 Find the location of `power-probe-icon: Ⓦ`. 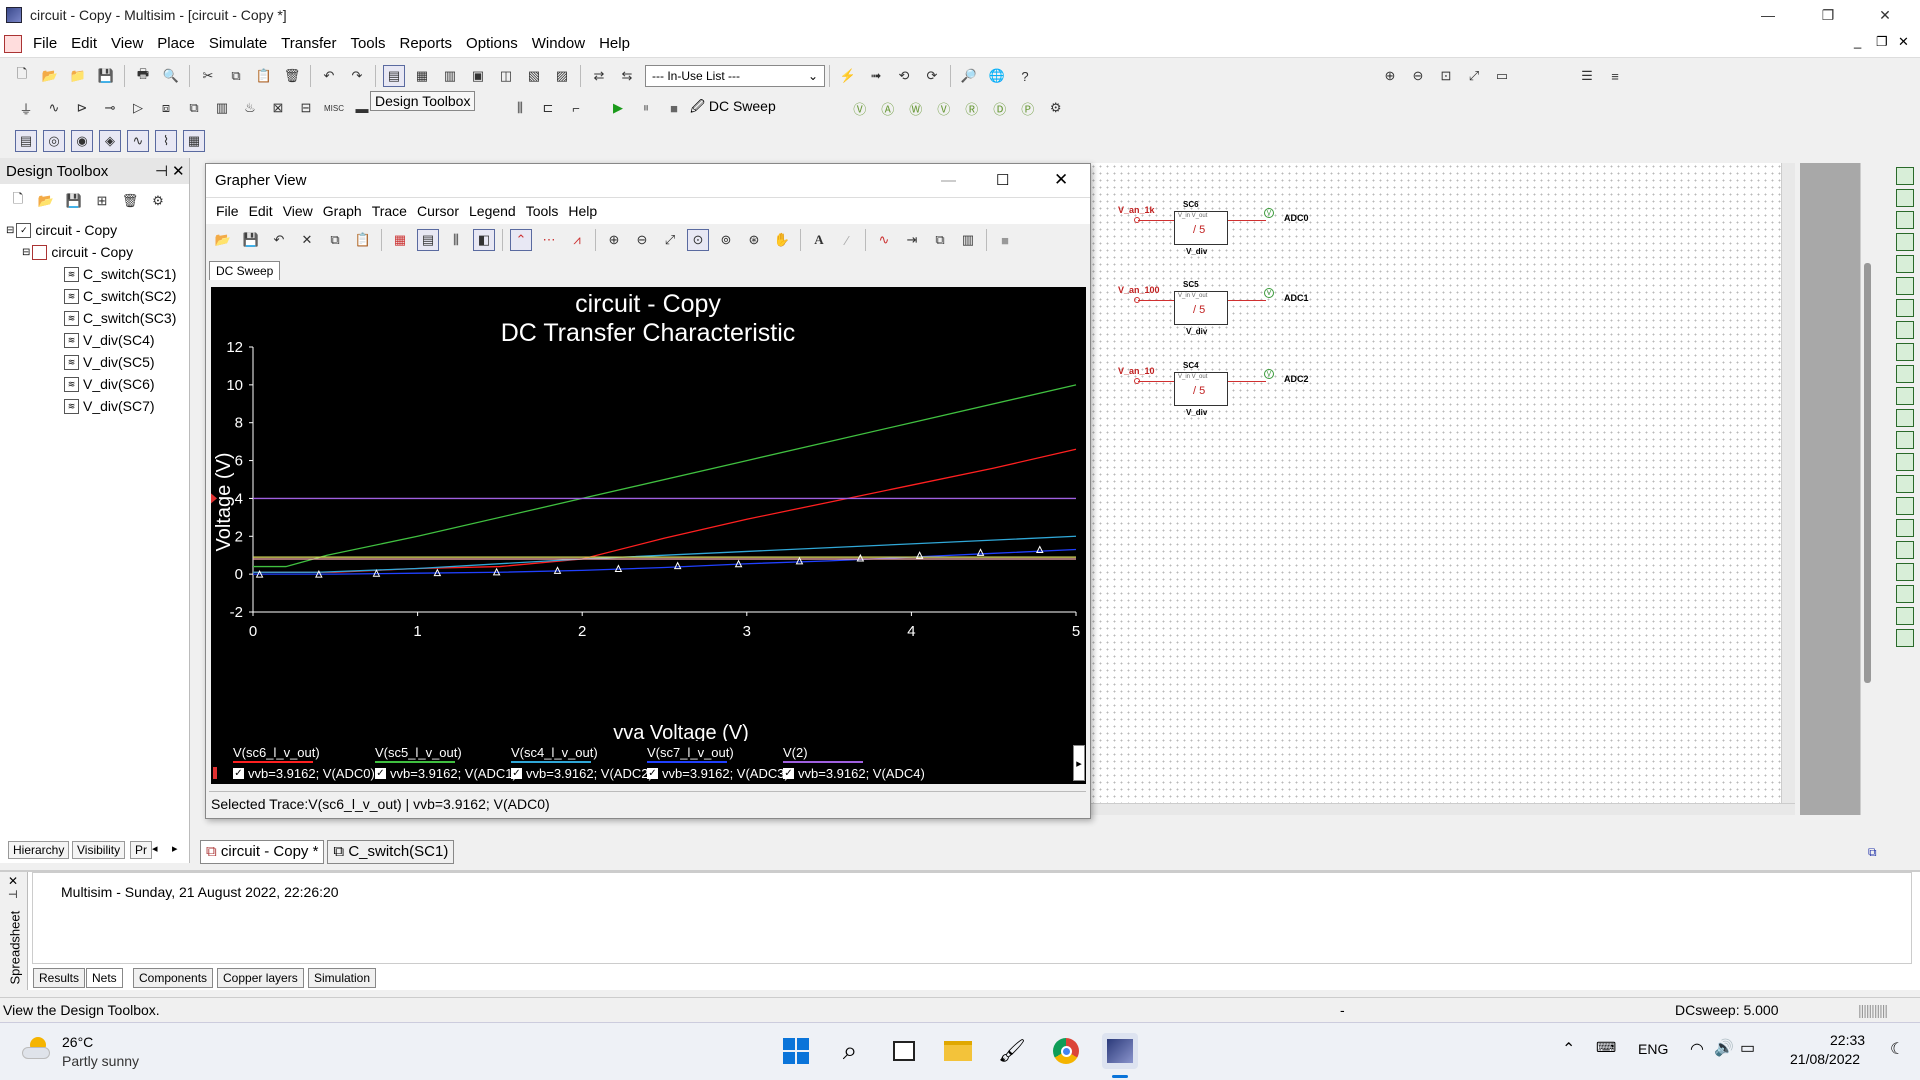

power-probe-icon: Ⓦ is located at coordinates (916, 108).